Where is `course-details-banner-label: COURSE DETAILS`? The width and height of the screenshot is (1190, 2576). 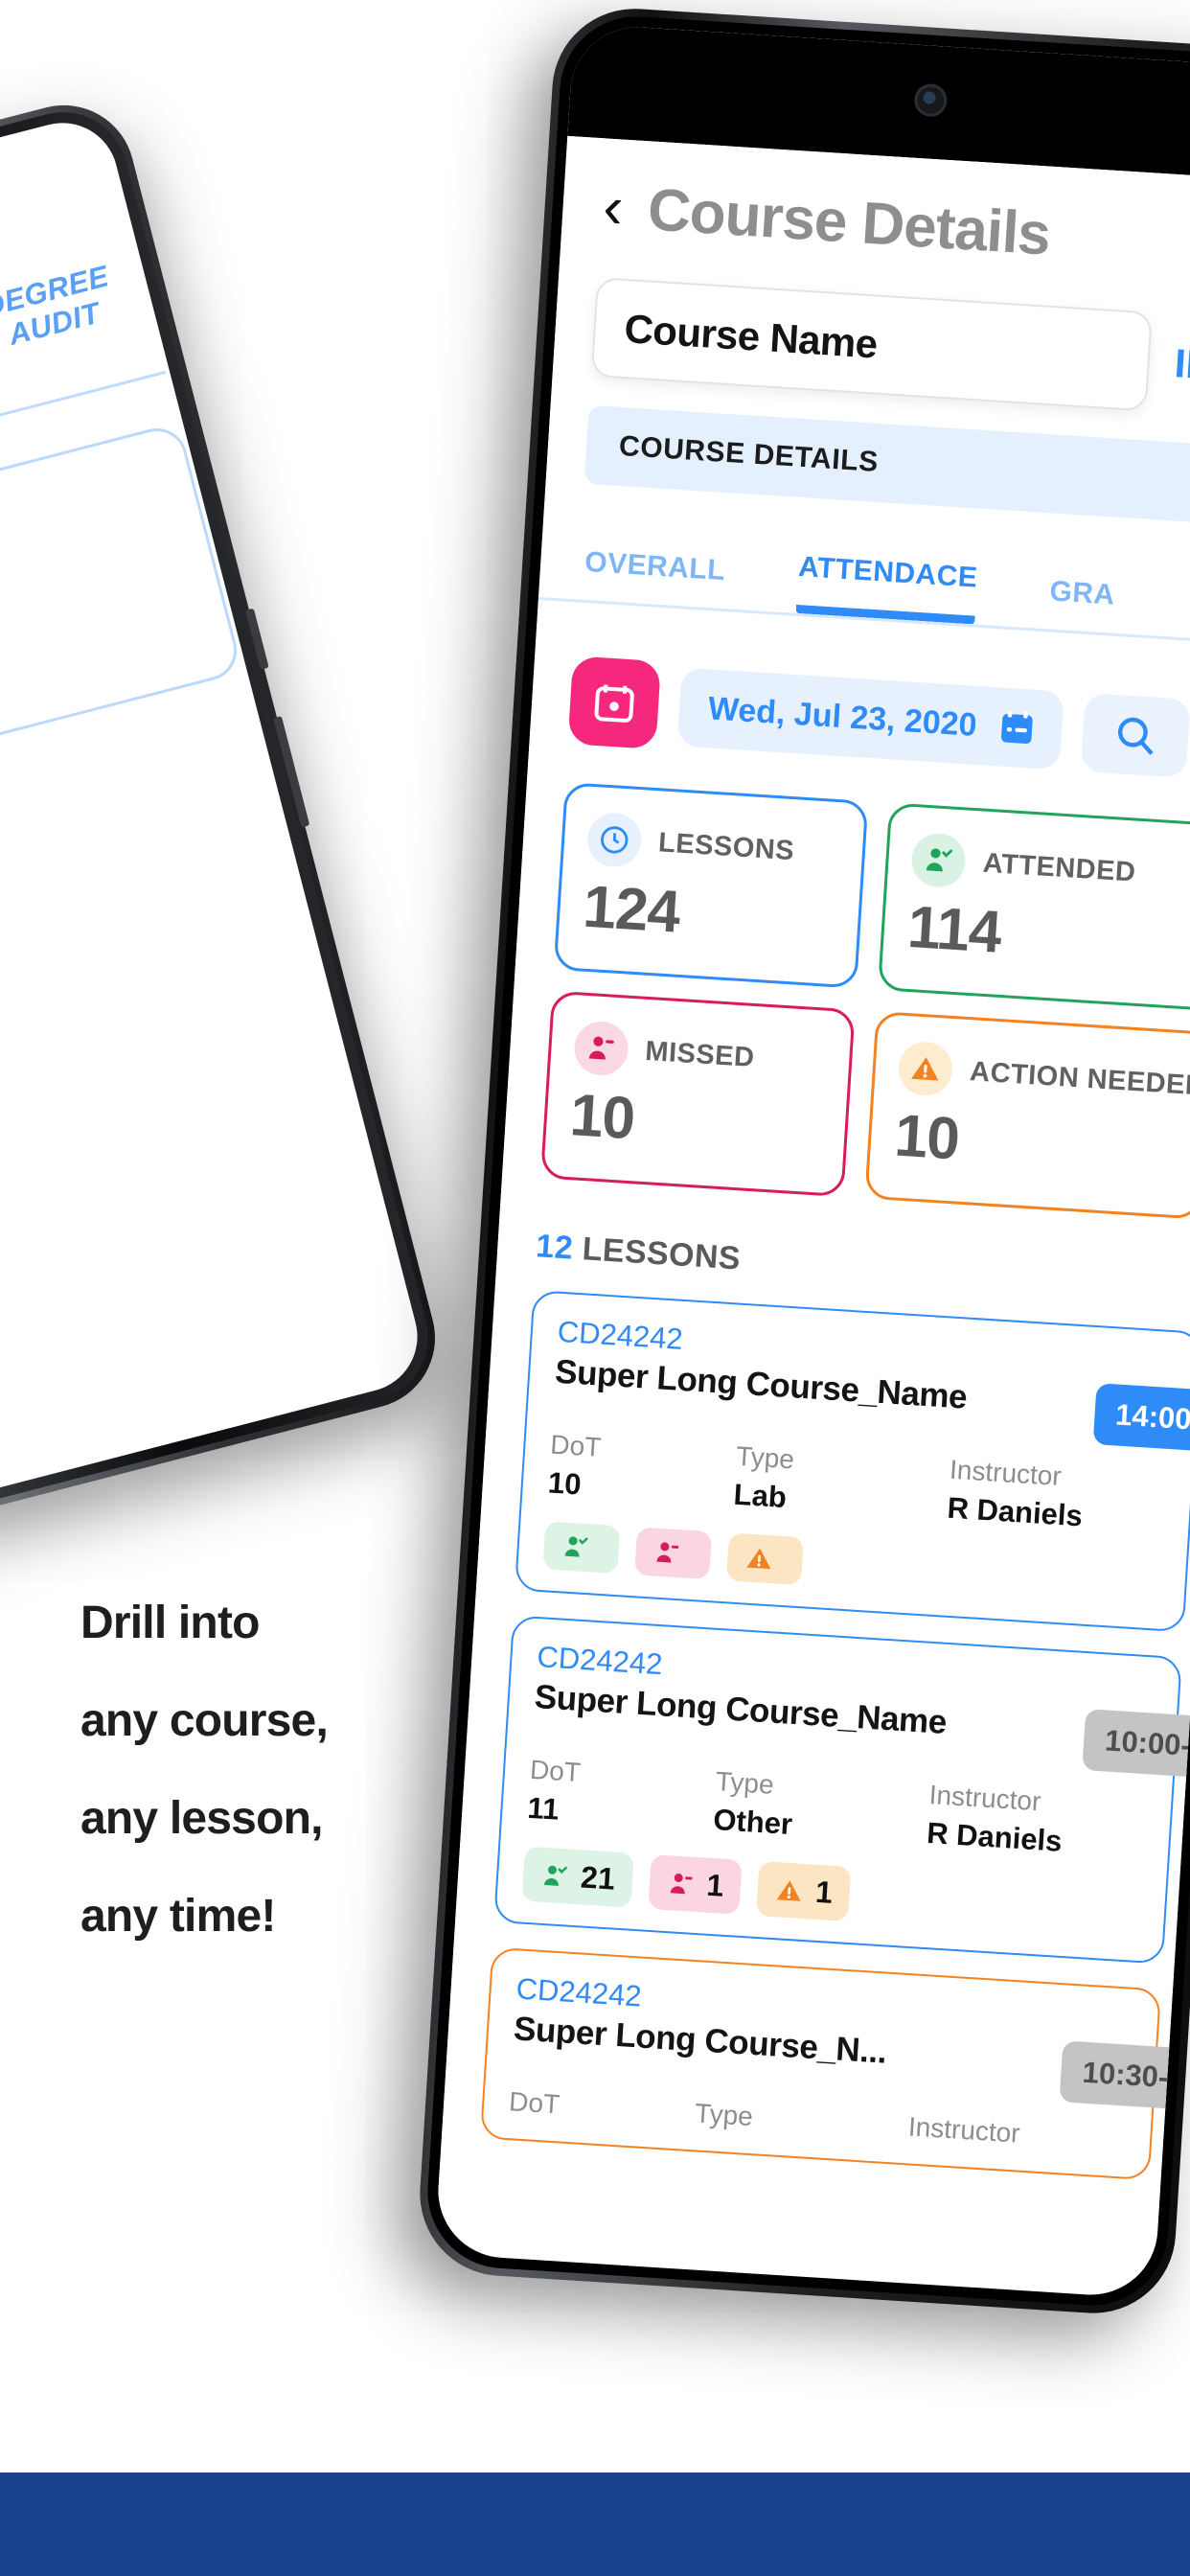
course-details-banner-label: COURSE DETAILS is located at coordinates (749, 453).